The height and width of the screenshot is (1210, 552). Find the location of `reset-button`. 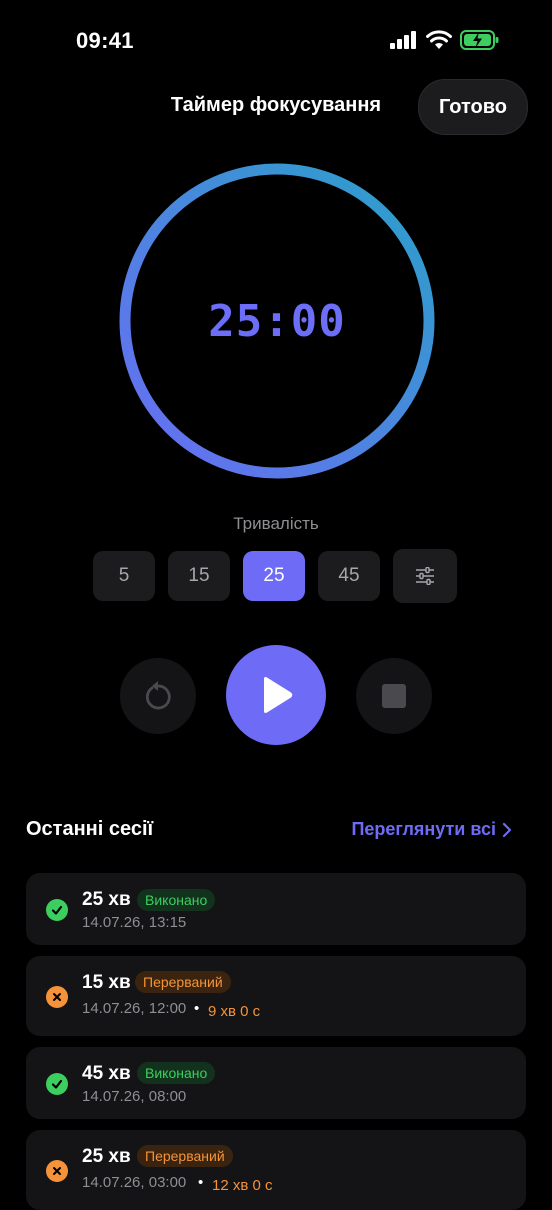

reset-button is located at coordinates (158, 696).